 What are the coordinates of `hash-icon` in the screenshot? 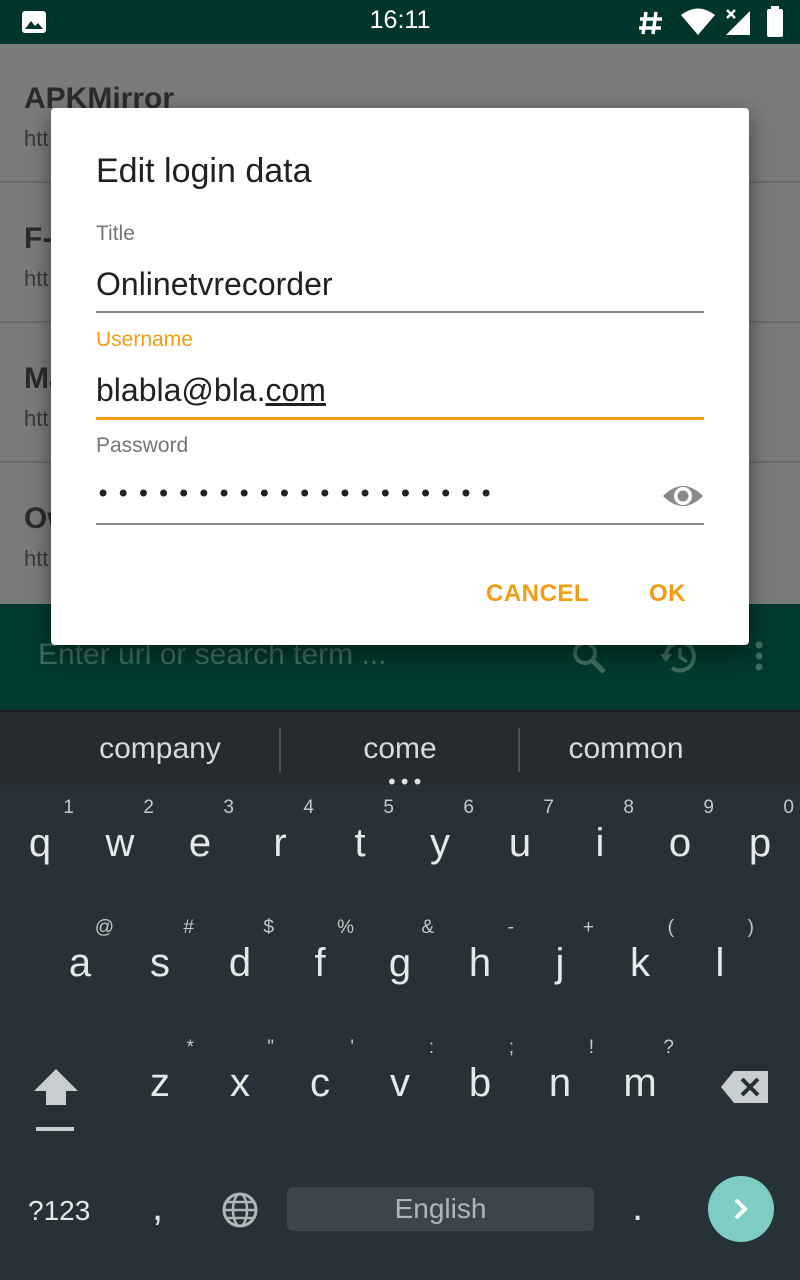 It's located at (650, 23).